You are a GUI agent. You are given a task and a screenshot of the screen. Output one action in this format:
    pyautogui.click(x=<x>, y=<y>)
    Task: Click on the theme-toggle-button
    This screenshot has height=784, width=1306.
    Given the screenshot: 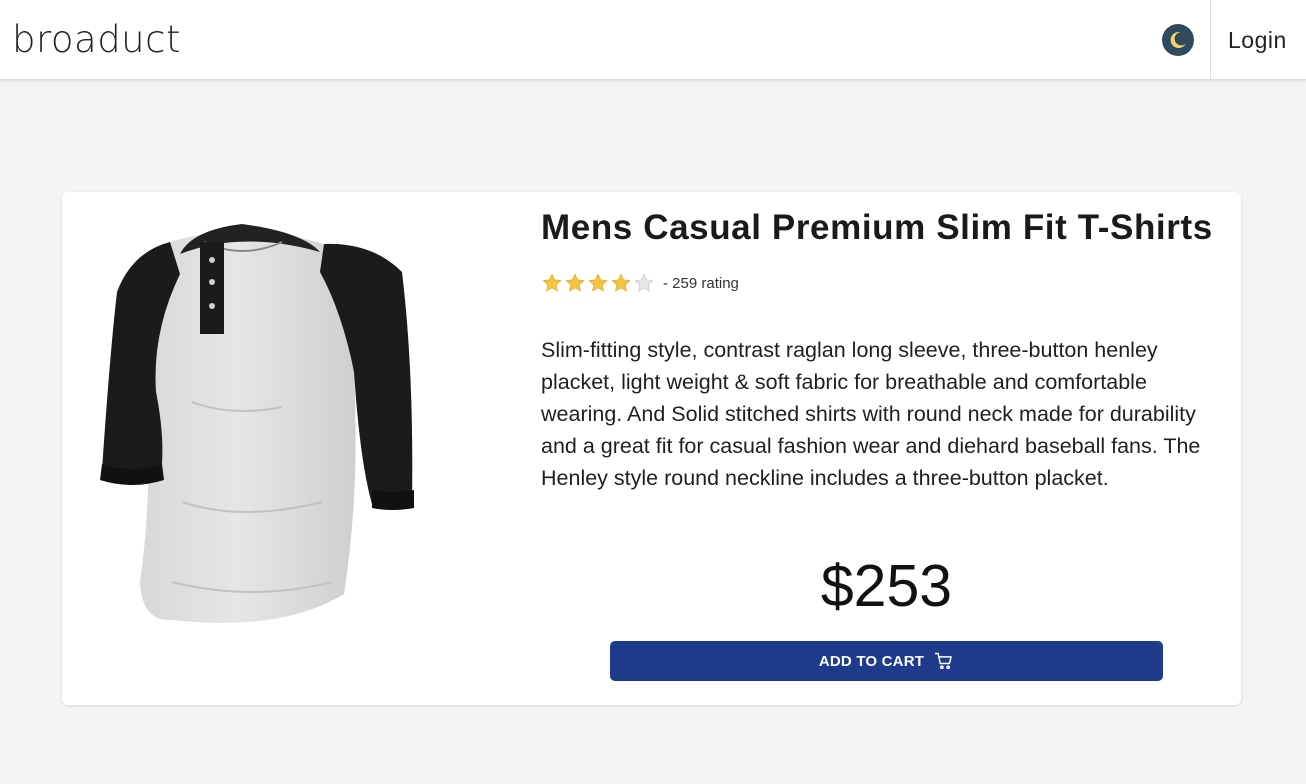 What is the action you would take?
    pyautogui.click(x=1178, y=40)
    